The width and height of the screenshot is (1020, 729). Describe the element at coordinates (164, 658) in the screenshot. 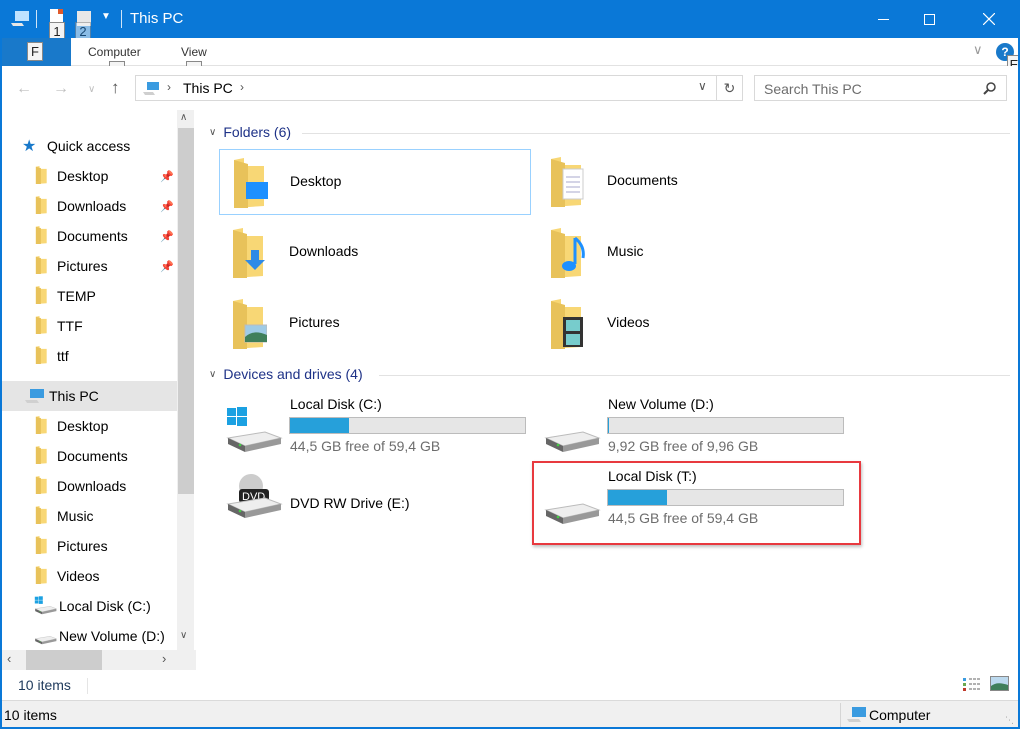

I see `scroll-right-icon: ›` at that location.